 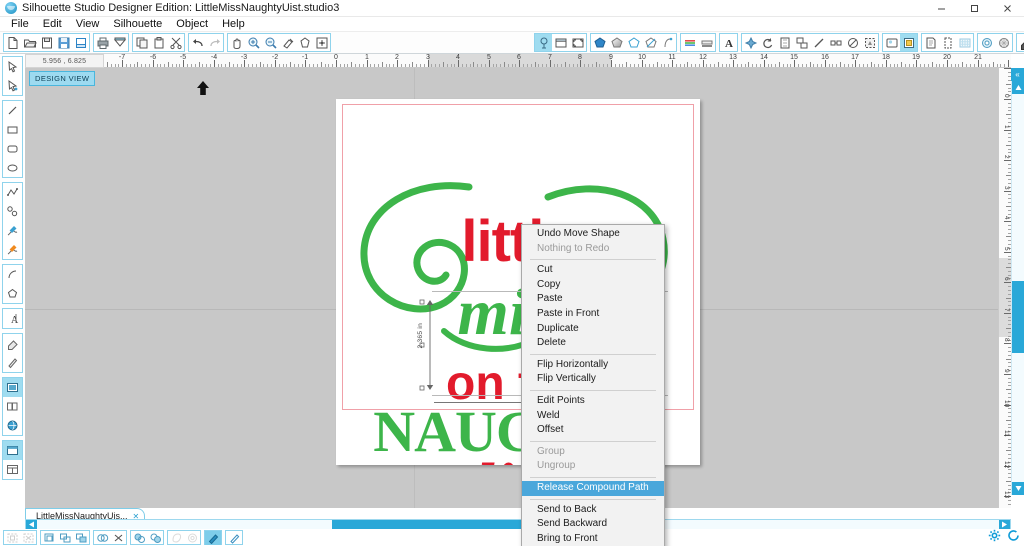 I want to click on draw-regular-polygon-icon, so click(x=12, y=293).